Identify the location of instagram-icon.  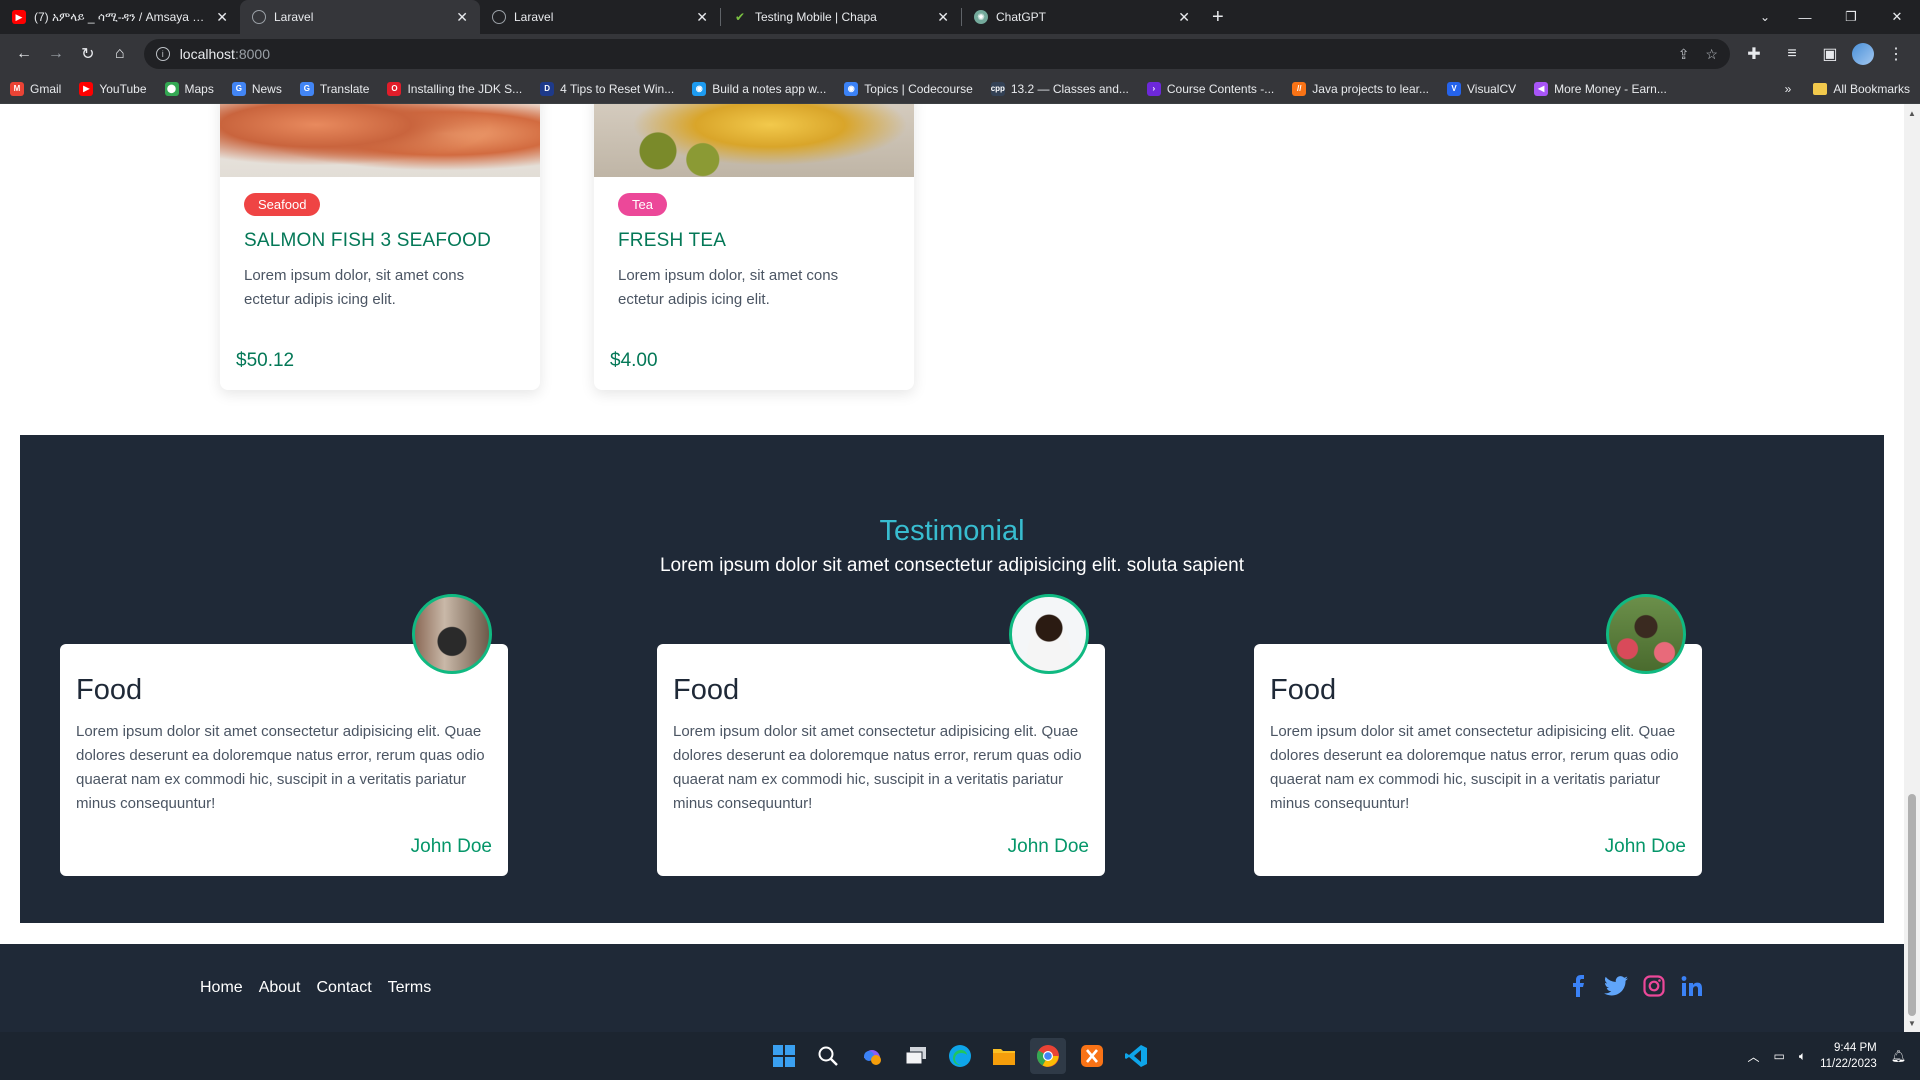
(1654, 986).